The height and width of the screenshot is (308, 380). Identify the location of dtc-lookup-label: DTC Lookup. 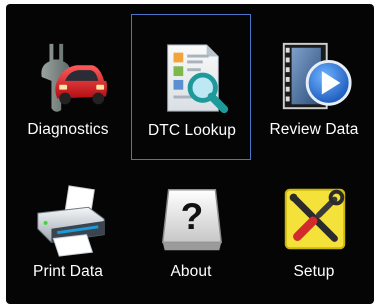
(191, 130).